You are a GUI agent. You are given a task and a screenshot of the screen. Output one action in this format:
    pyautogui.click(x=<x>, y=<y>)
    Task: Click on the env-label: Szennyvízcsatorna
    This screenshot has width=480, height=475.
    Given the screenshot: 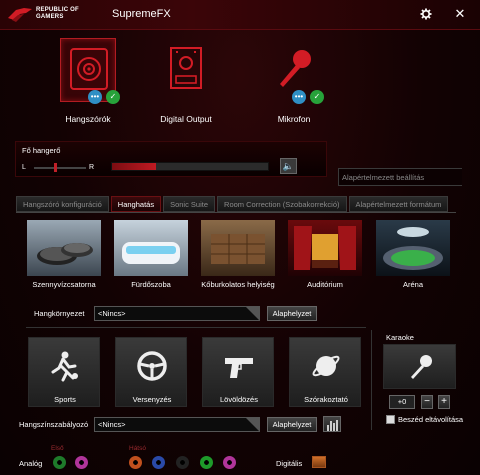 What is the action you would take?
    pyautogui.click(x=64, y=284)
    